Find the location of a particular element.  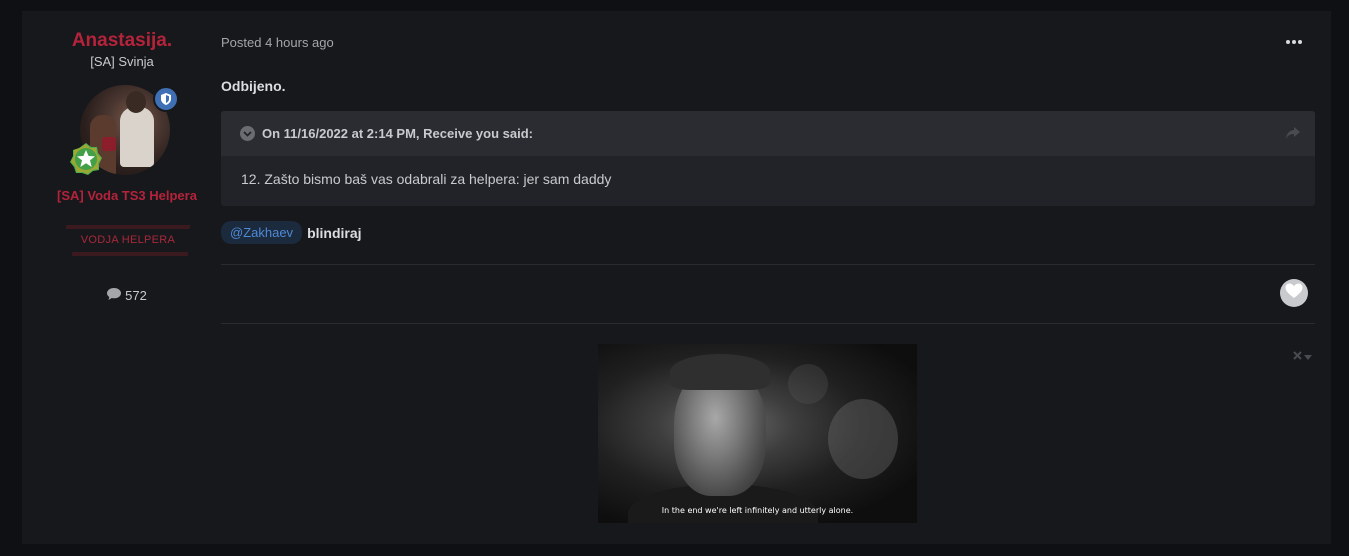

signature-options is located at coordinates (1302, 356).